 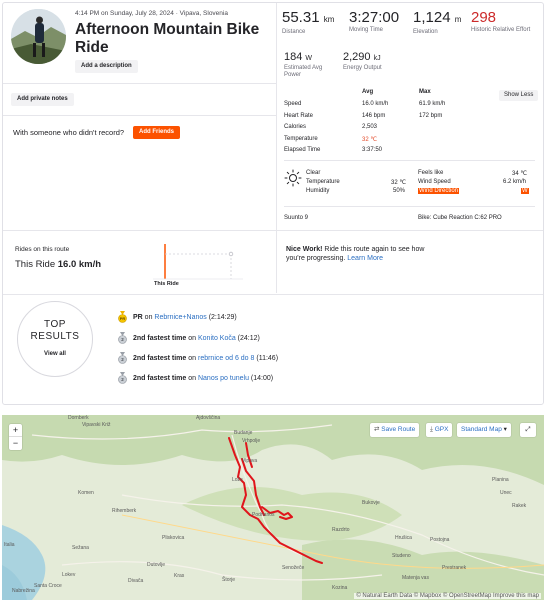 What do you see at coordinates (415, 578) in the screenshot?
I see `map-label: Matenja vas` at bounding box center [415, 578].